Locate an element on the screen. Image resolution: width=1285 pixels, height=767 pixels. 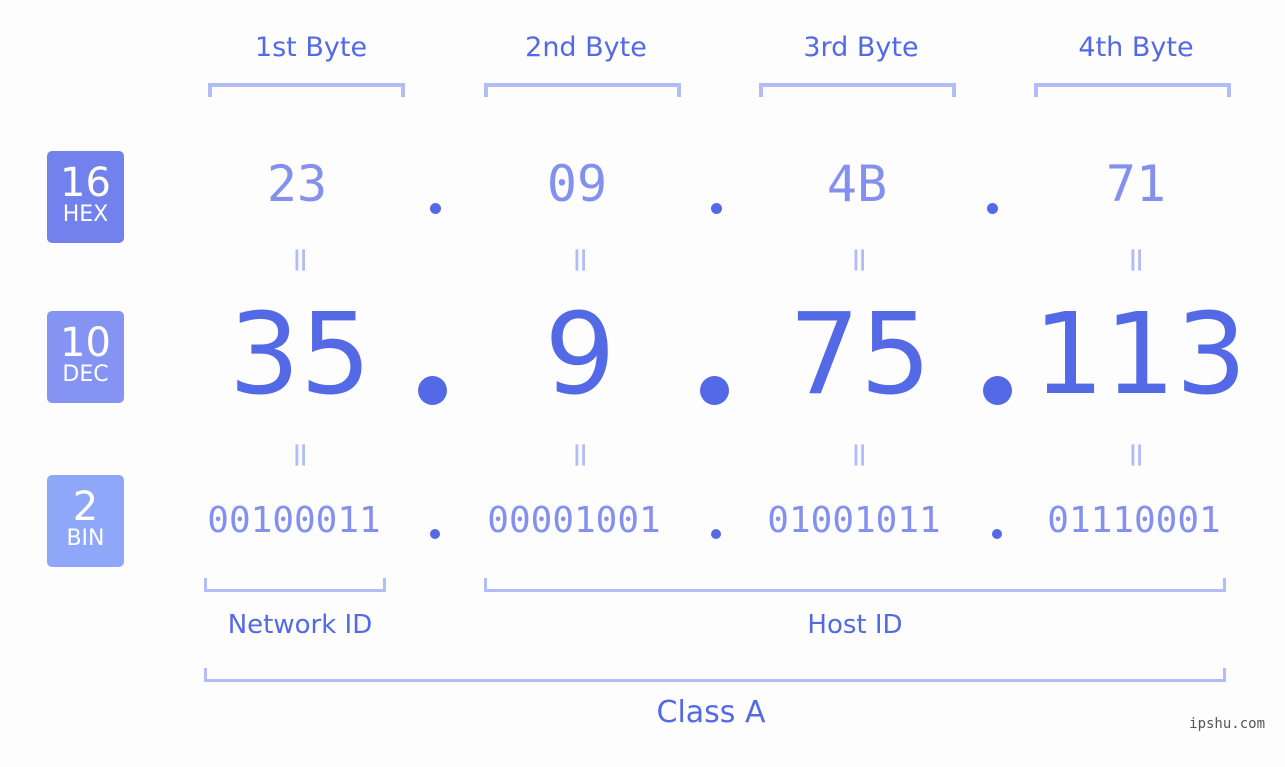
hex-value-1: 23 is located at coordinates (297, 184).